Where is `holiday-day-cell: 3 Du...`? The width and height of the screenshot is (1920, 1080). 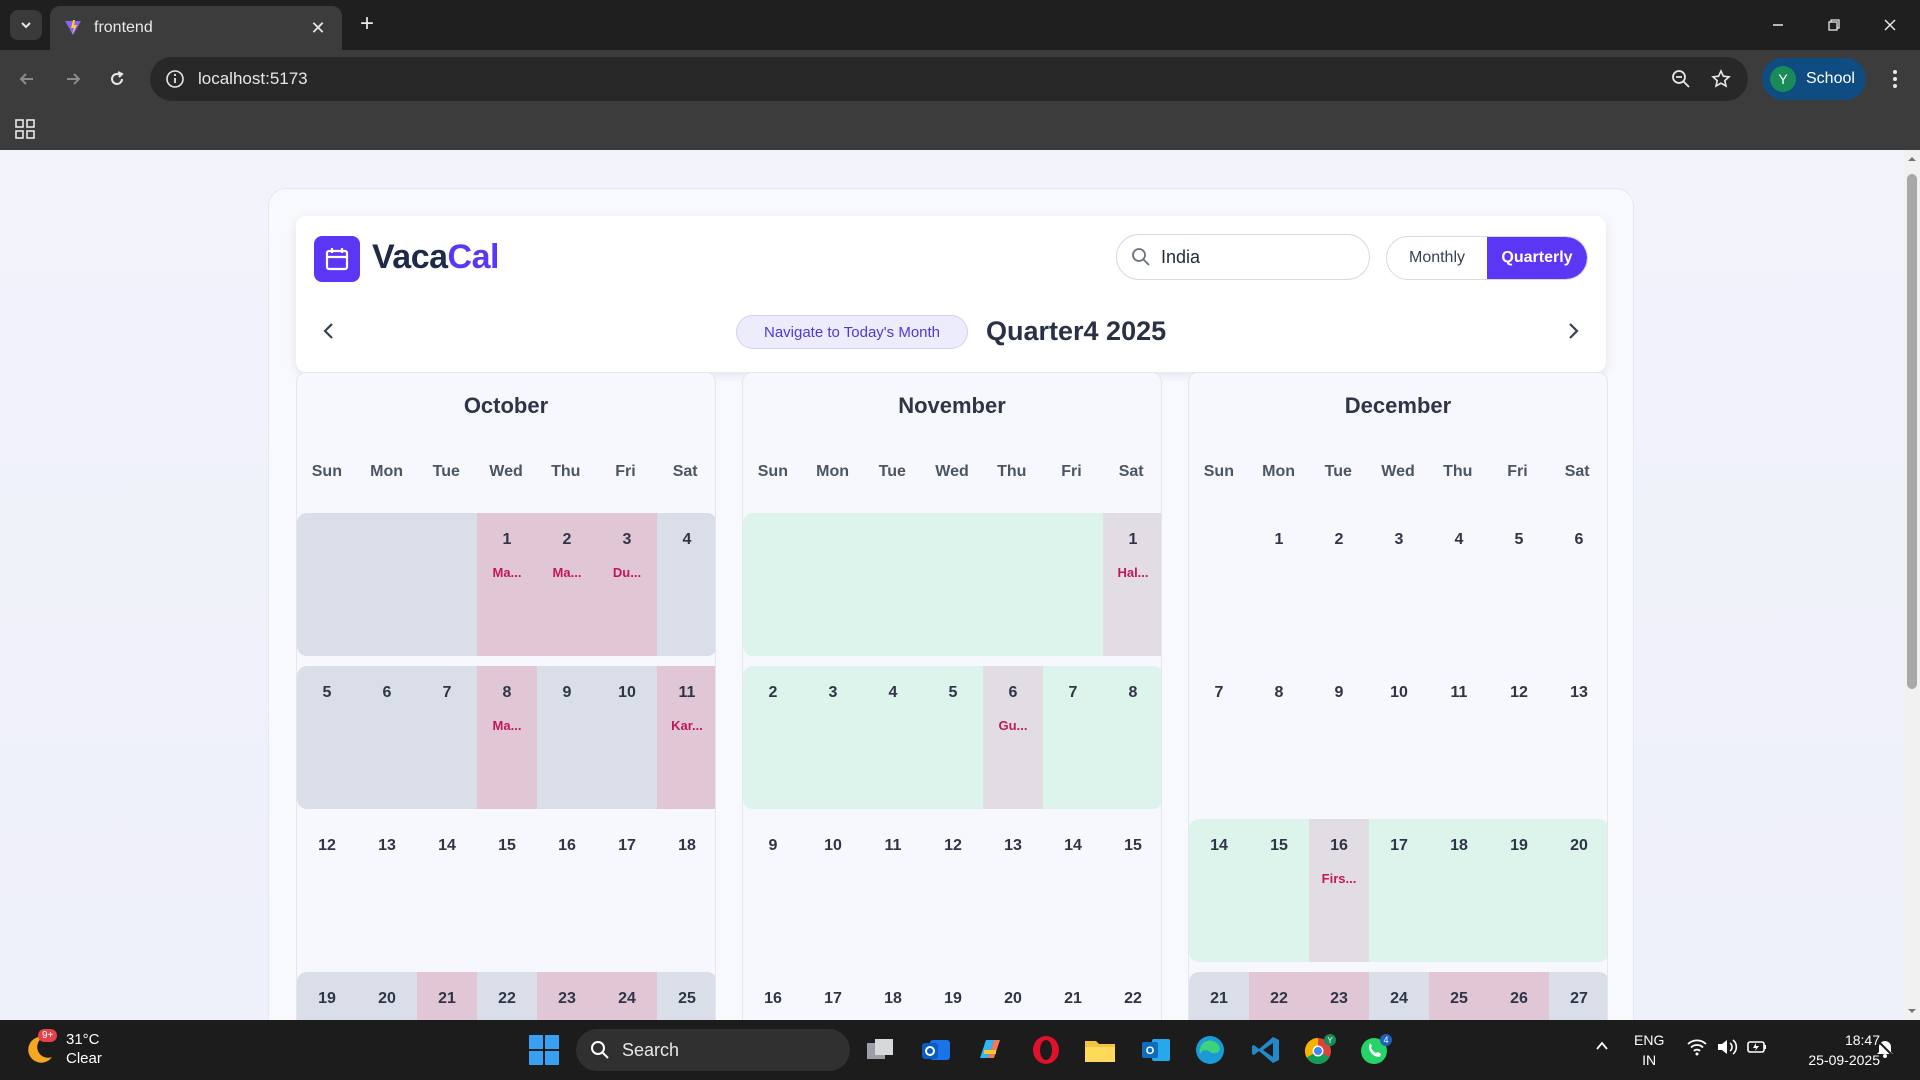
holiday-day-cell: 3 Du... is located at coordinates (627, 584).